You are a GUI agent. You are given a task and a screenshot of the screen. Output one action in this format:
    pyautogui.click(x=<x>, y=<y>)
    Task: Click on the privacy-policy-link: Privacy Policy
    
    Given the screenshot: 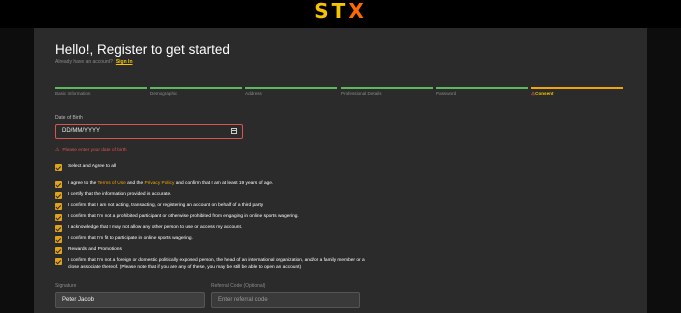 What is the action you would take?
    pyautogui.click(x=160, y=183)
    